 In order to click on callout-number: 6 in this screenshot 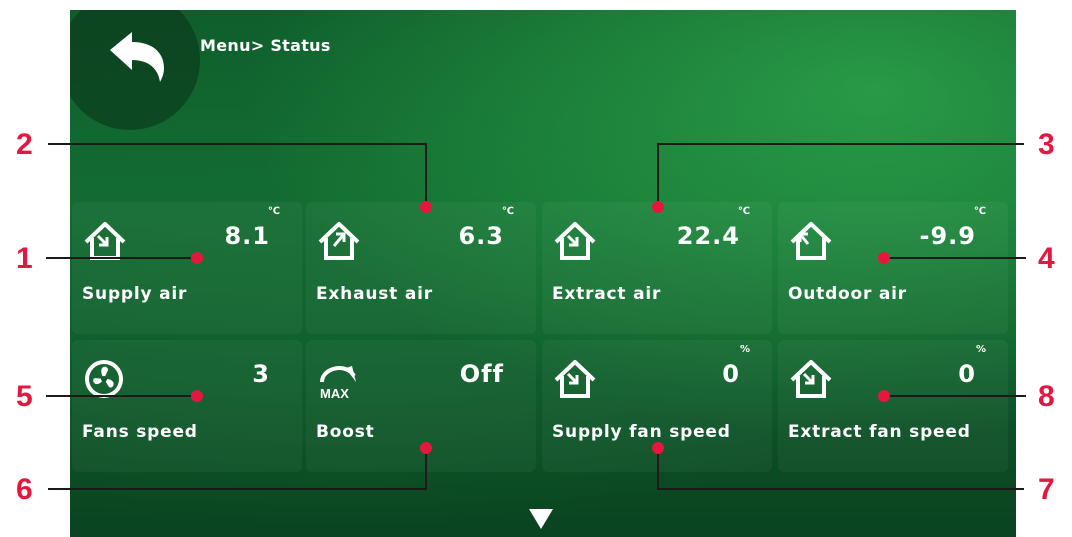, I will do `click(24, 489)`.